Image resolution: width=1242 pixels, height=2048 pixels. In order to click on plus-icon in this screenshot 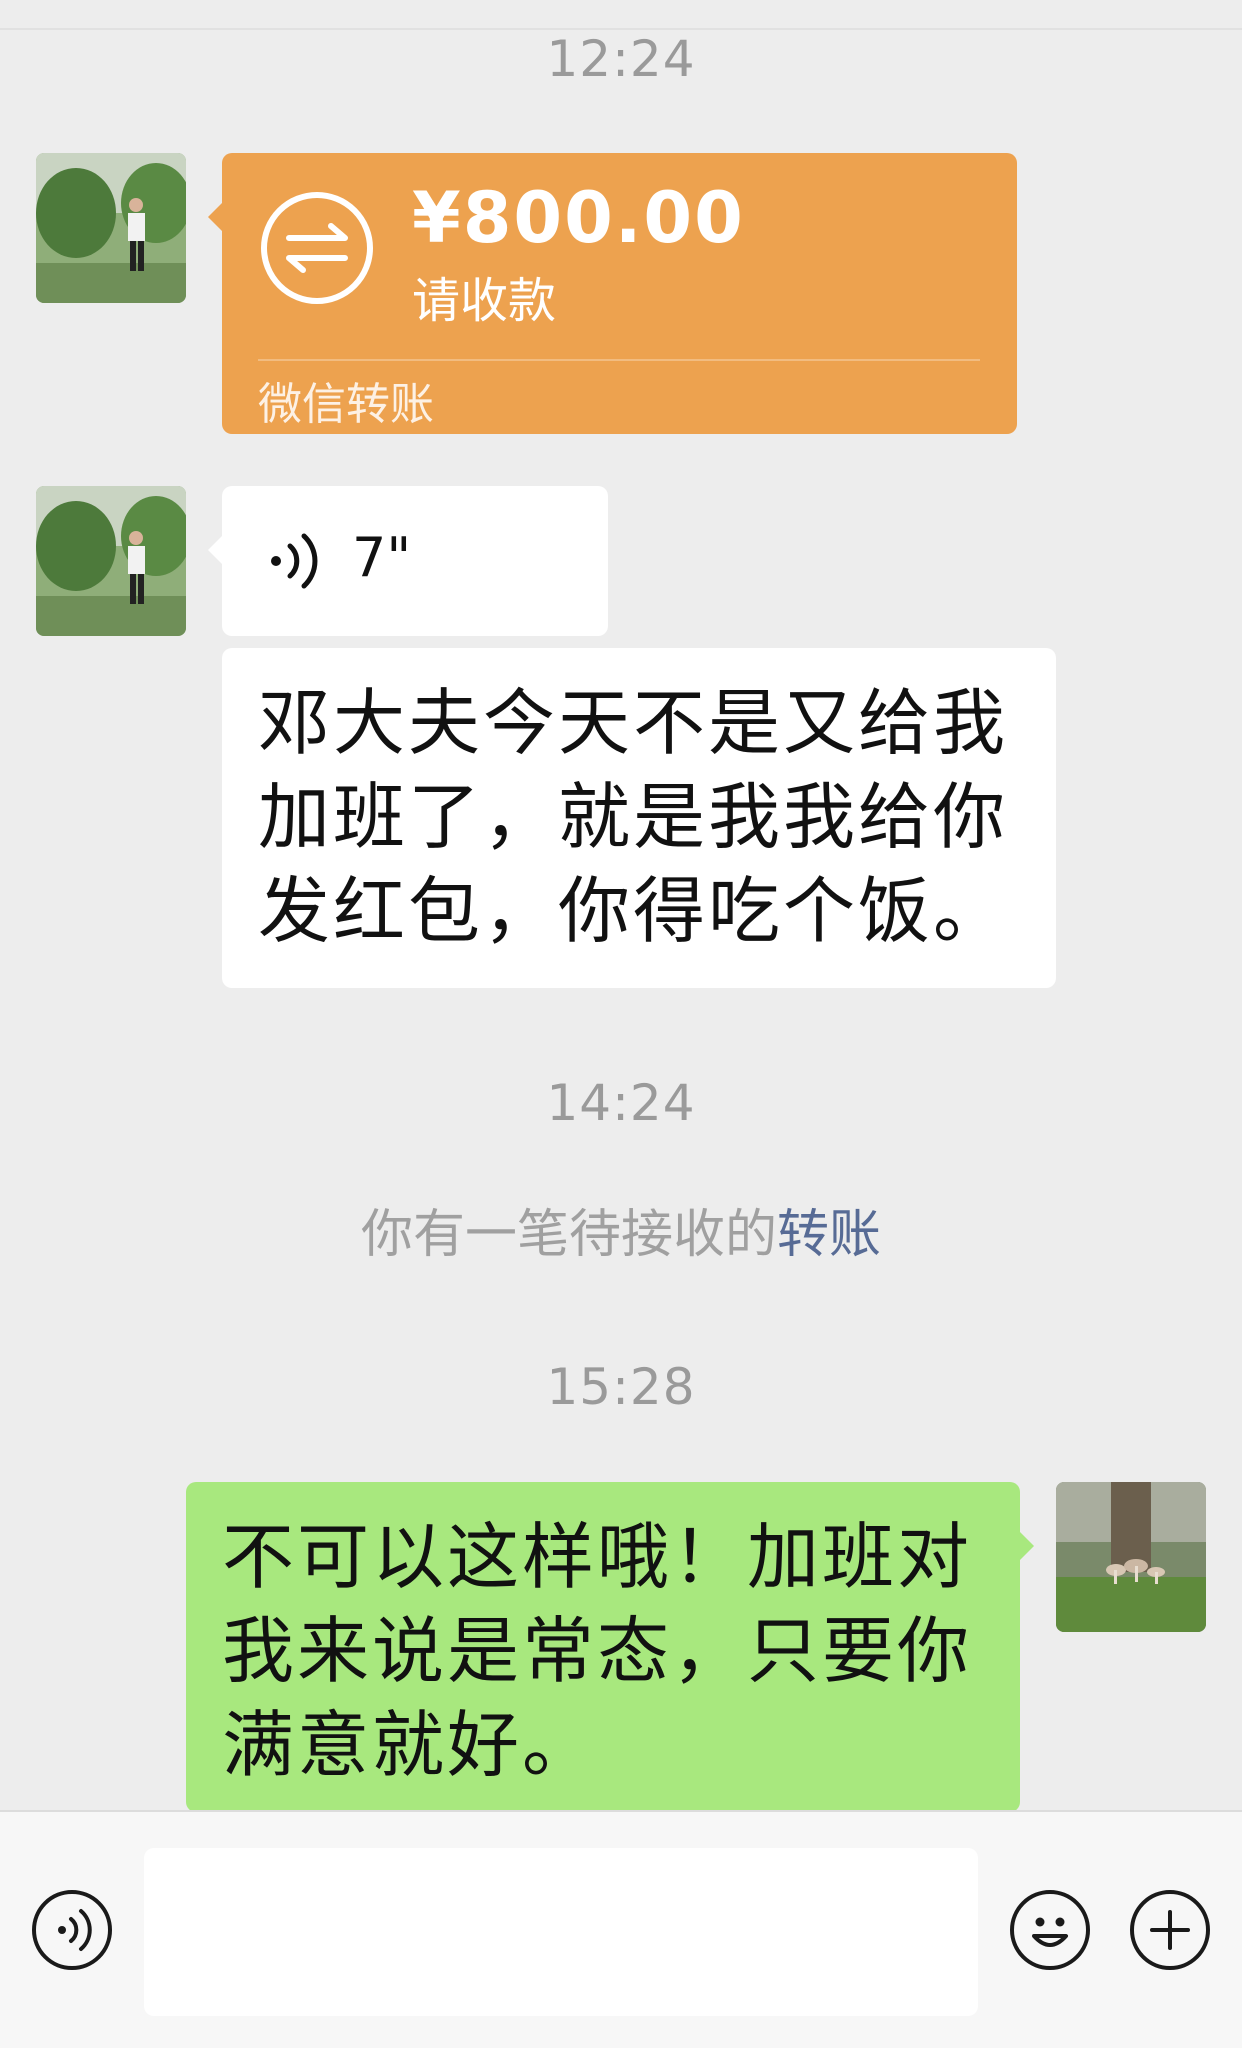, I will do `click(1170, 1930)`.